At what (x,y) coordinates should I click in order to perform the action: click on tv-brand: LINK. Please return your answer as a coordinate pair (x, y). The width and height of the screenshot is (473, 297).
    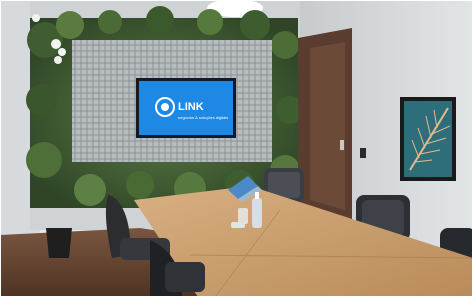
    Looking at the image, I should click on (191, 107).